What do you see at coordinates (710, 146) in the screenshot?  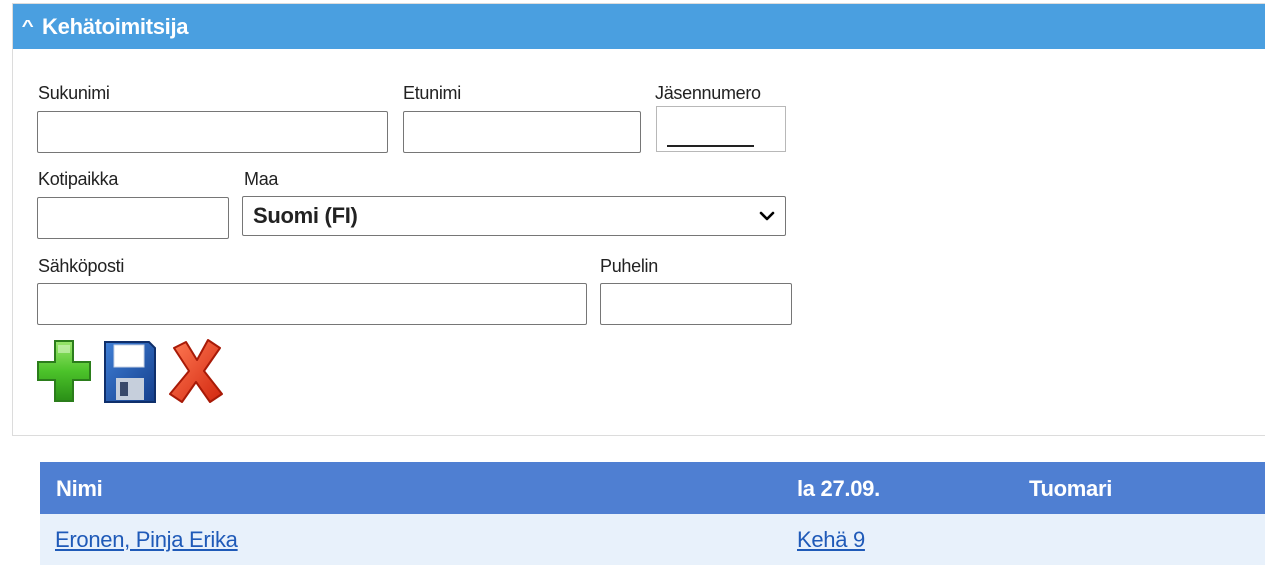 I see `member-number-underline` at bounding box center [710, 146].